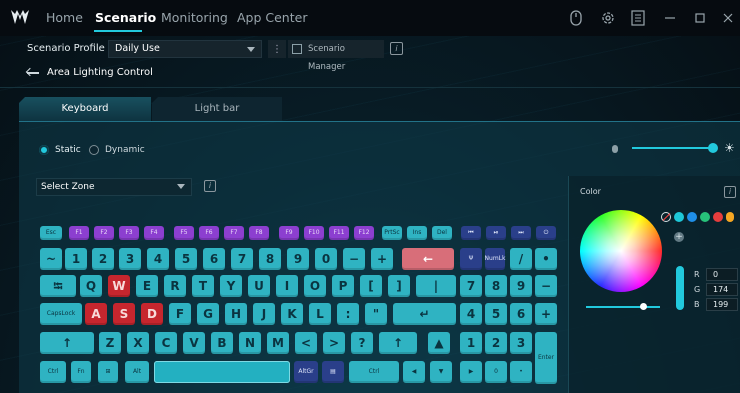  Describe the element at coordinates (414, 372) in the screenshot. I see `key-row6-8: ◀` at that location.